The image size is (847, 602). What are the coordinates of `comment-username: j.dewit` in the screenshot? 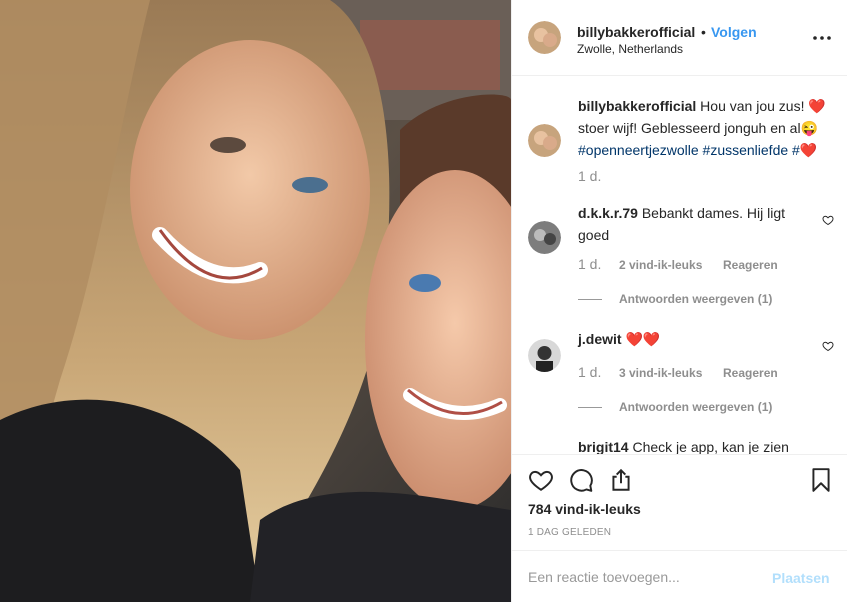 It's located at (600, 339).